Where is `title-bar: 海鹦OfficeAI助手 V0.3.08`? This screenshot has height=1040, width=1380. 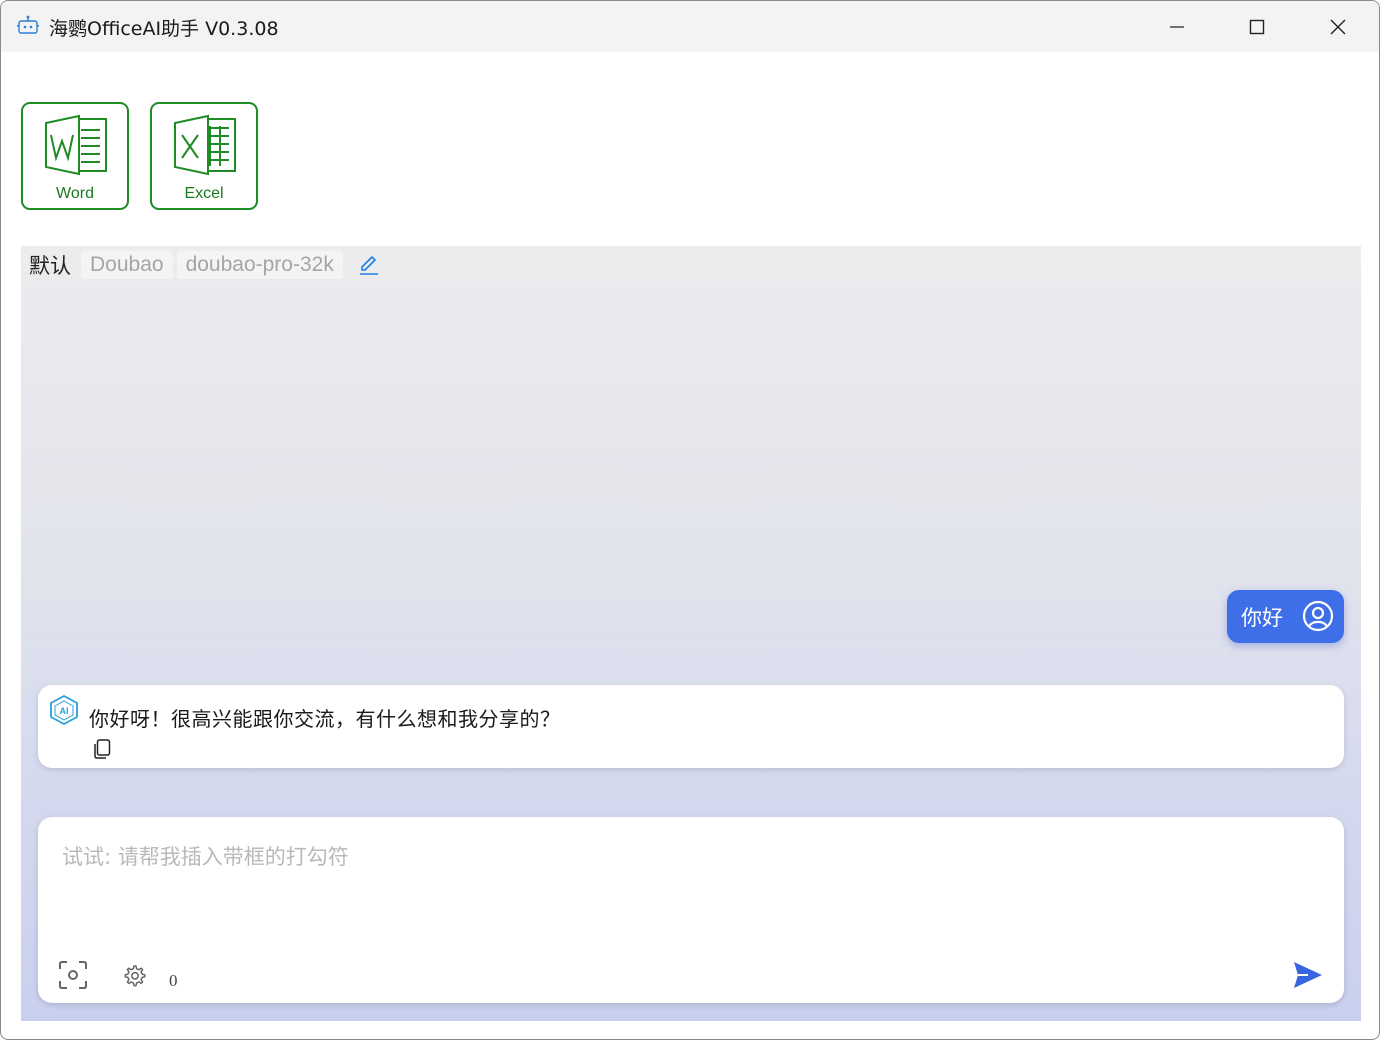 title-bar: 海鹦OfficeAI助手 V0.3.08 is located at coordinates (690, 26).